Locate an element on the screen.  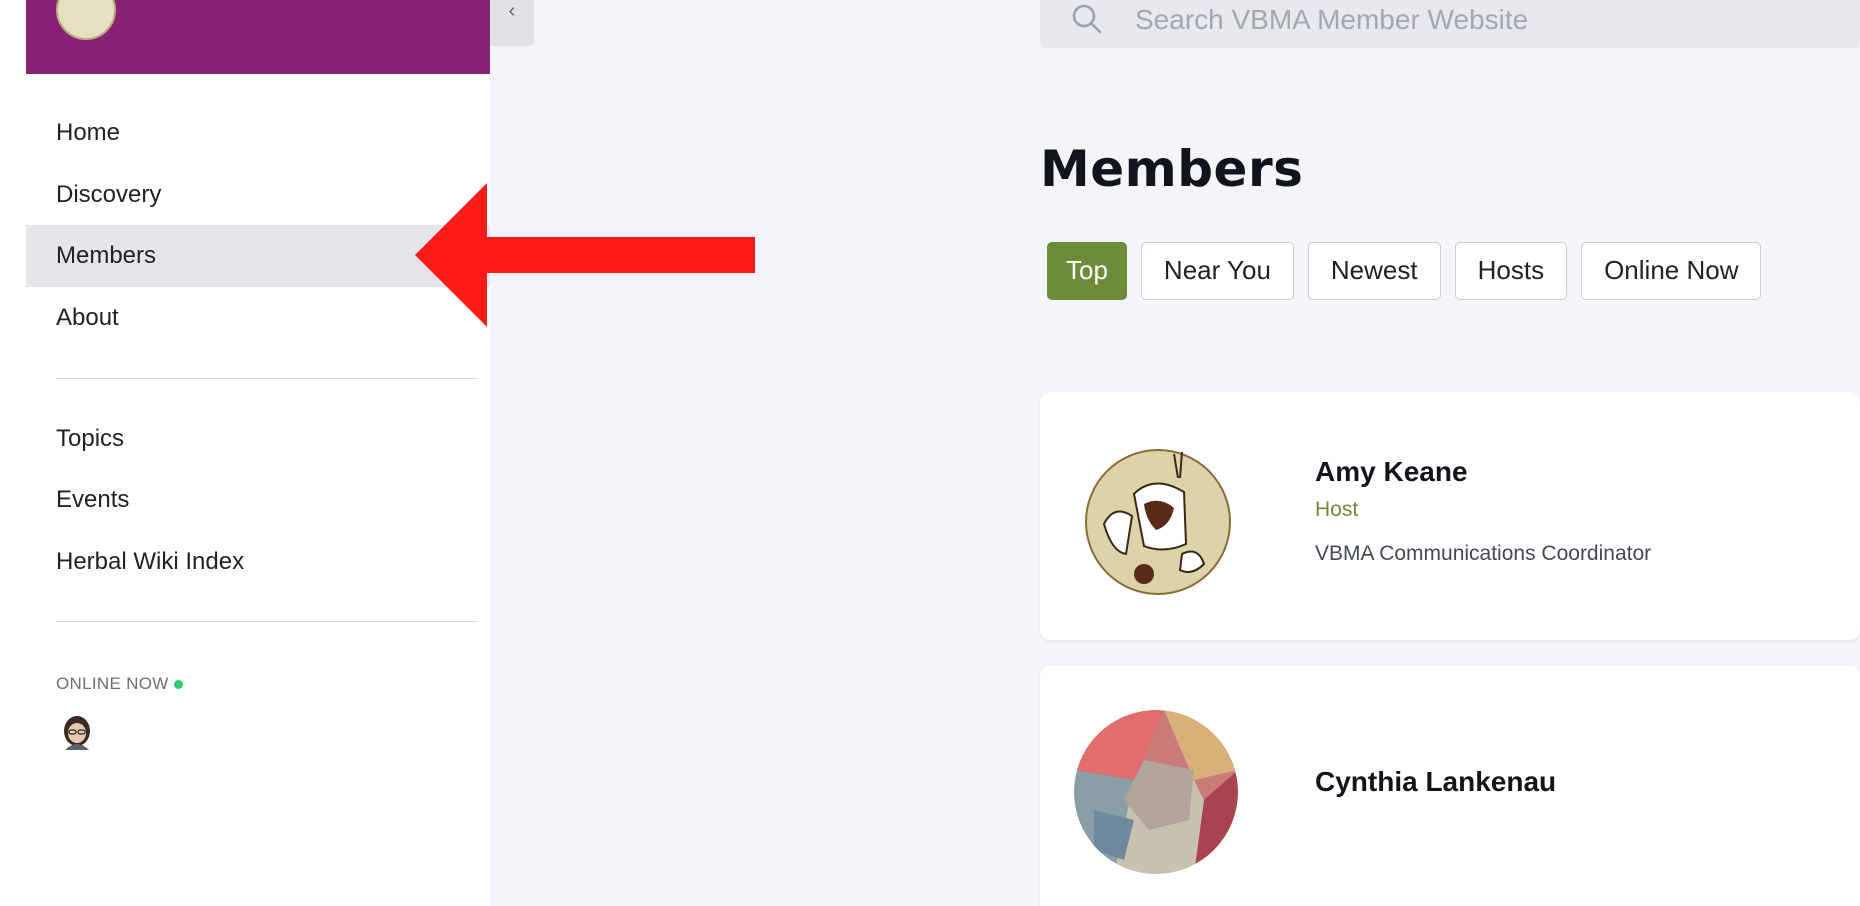
member-role-badge: Host is located at coordinates (1337, 509).